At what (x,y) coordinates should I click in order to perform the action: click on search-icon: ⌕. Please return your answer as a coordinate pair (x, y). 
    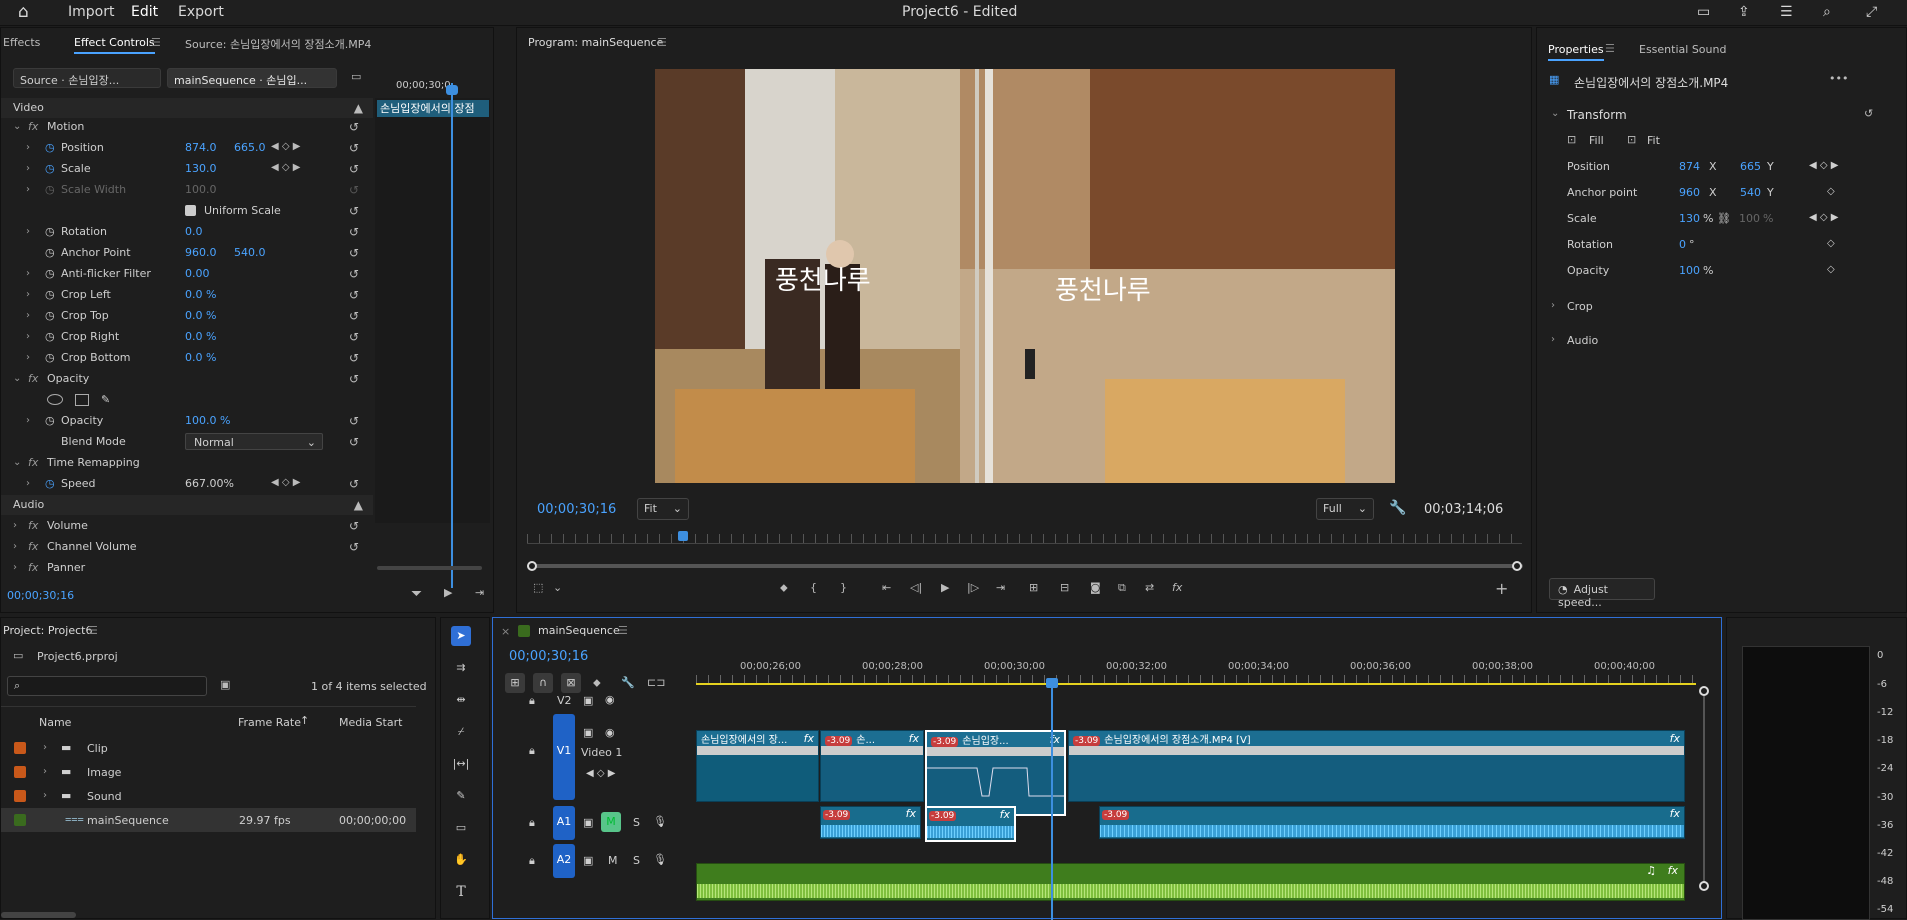
    Looking at the image, I should click on (1827, 12).